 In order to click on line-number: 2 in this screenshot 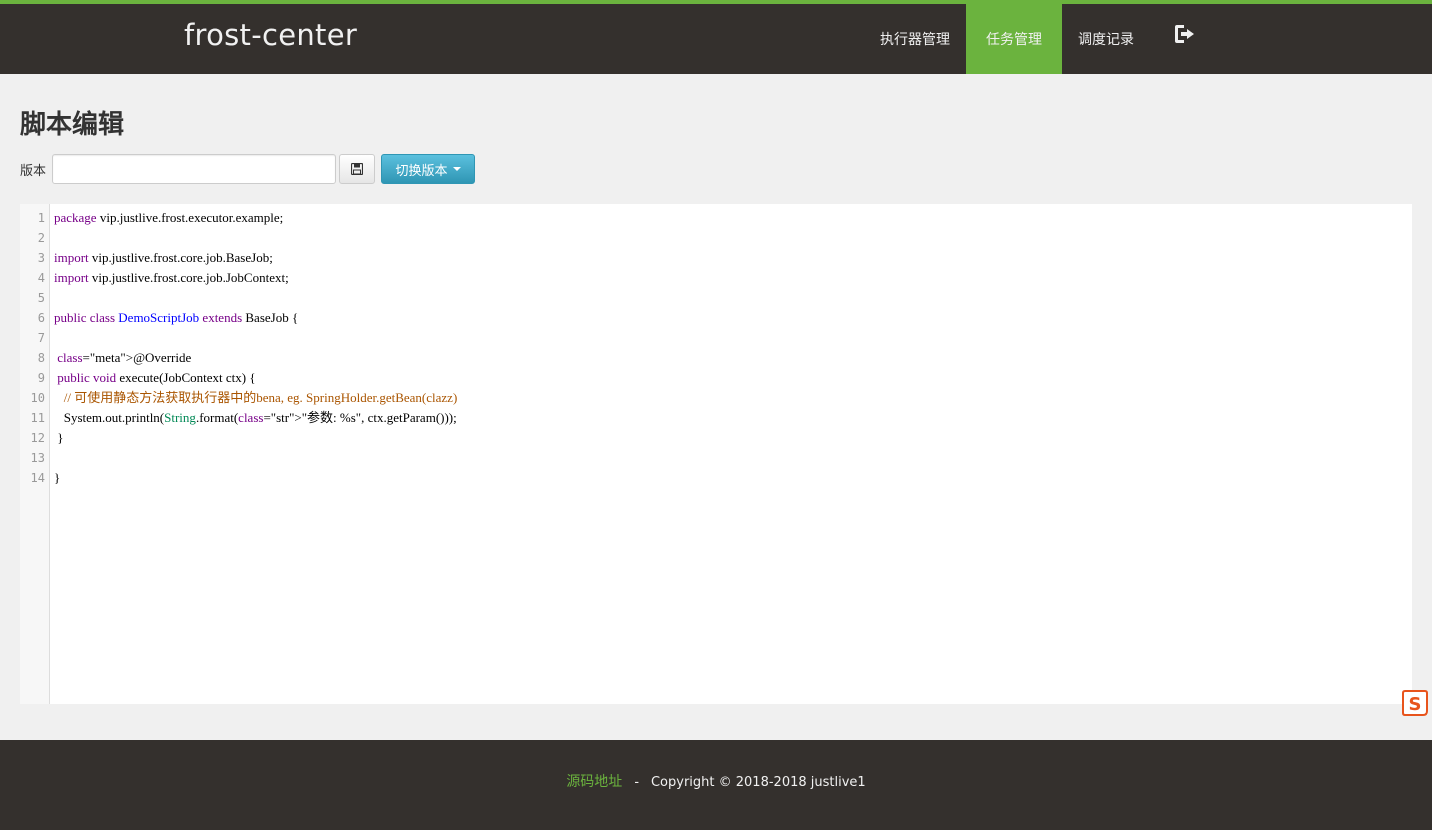, I will do `click(41, 238)`.